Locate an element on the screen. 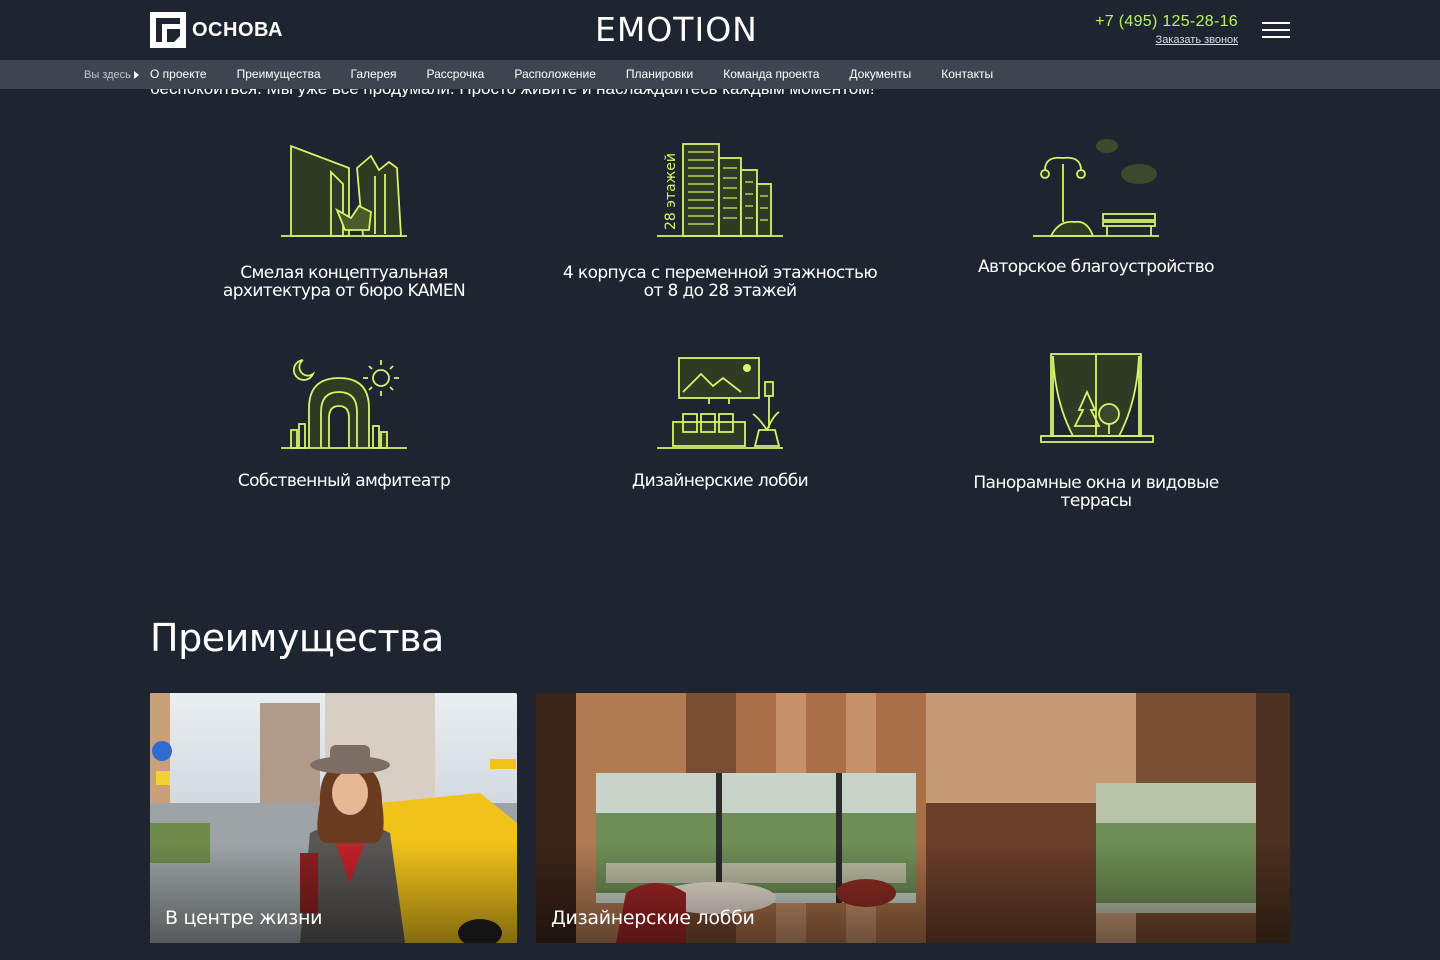  nav-link-documents: Документы is located at coordinates (880, 74).